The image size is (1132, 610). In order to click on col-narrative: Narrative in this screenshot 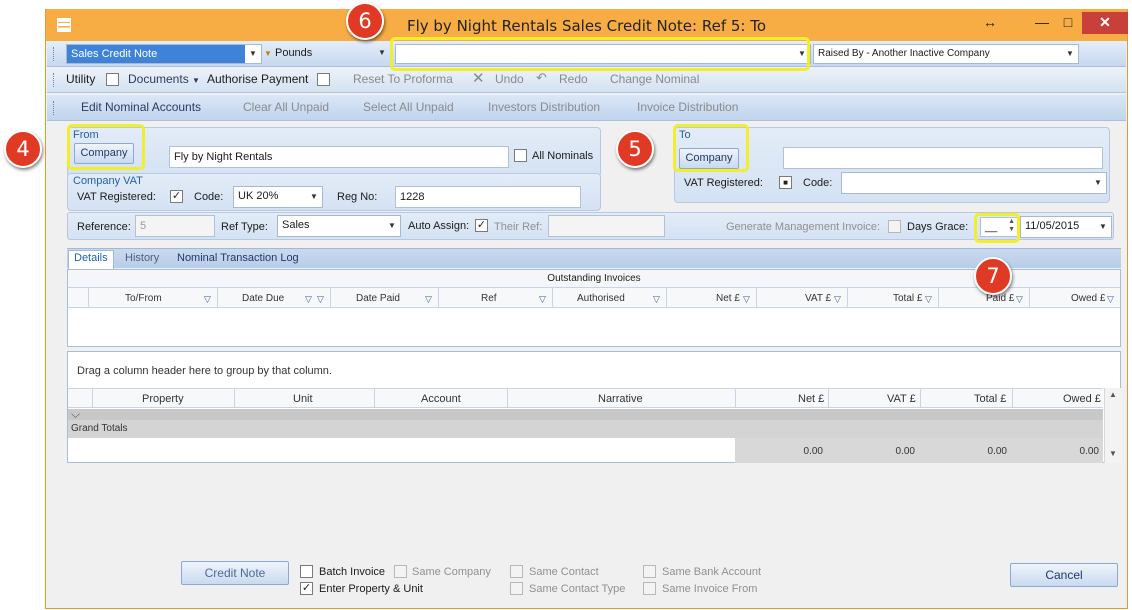, I will do `click(620, 399)`.